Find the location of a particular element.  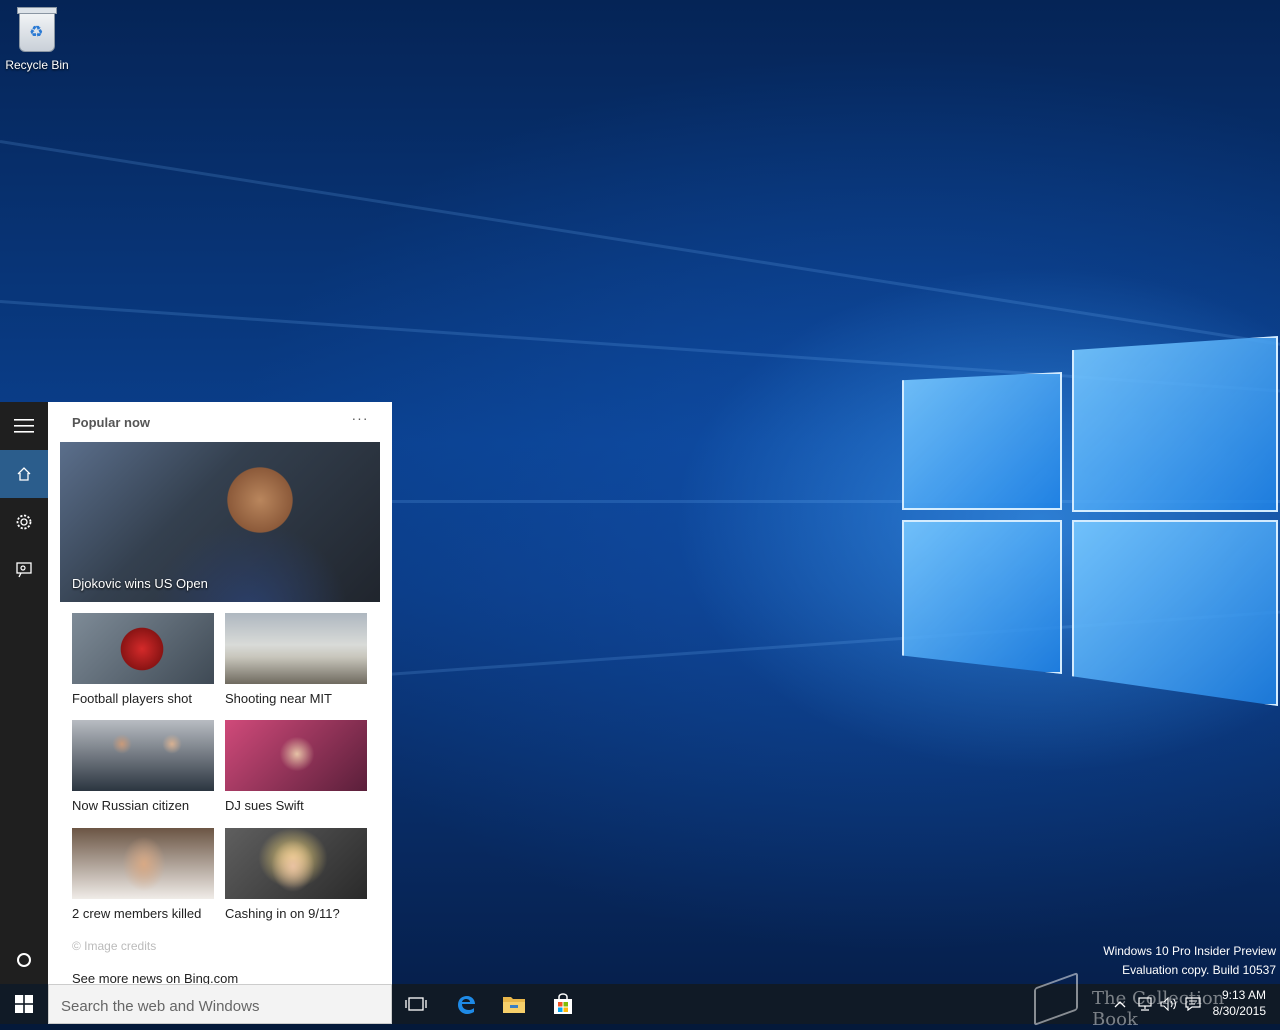

start-button is located at coordinates (24, 1004).